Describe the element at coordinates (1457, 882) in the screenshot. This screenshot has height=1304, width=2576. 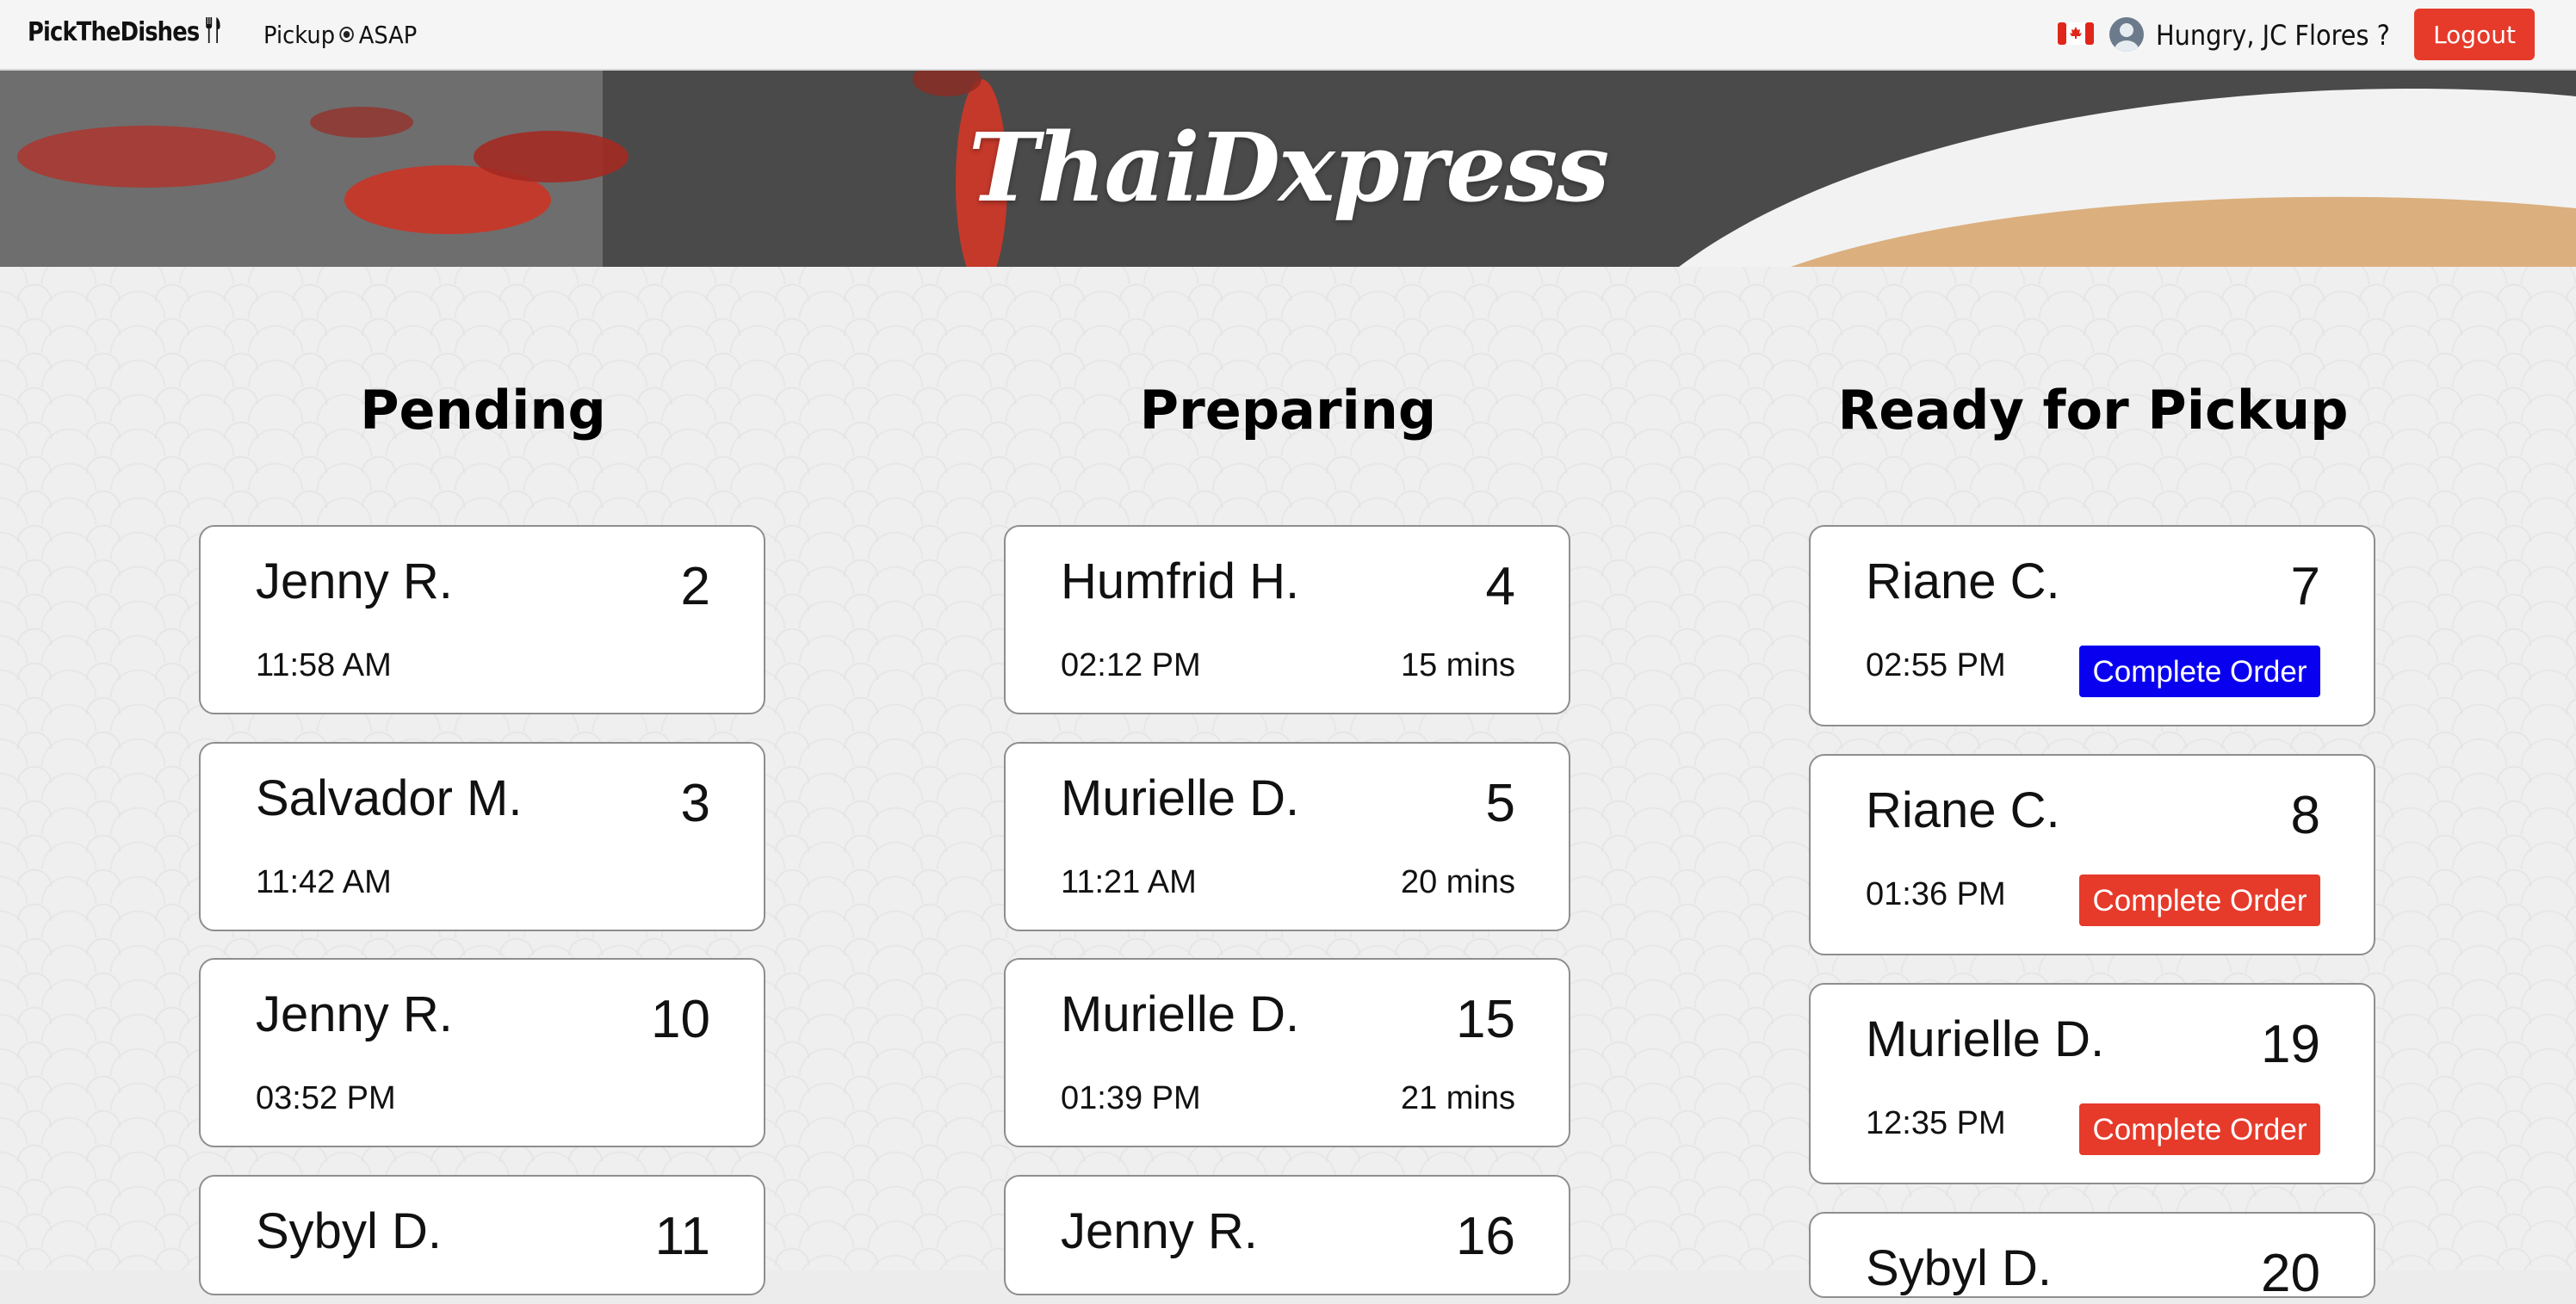
I see `prep-duration: 20 mins` at that location.